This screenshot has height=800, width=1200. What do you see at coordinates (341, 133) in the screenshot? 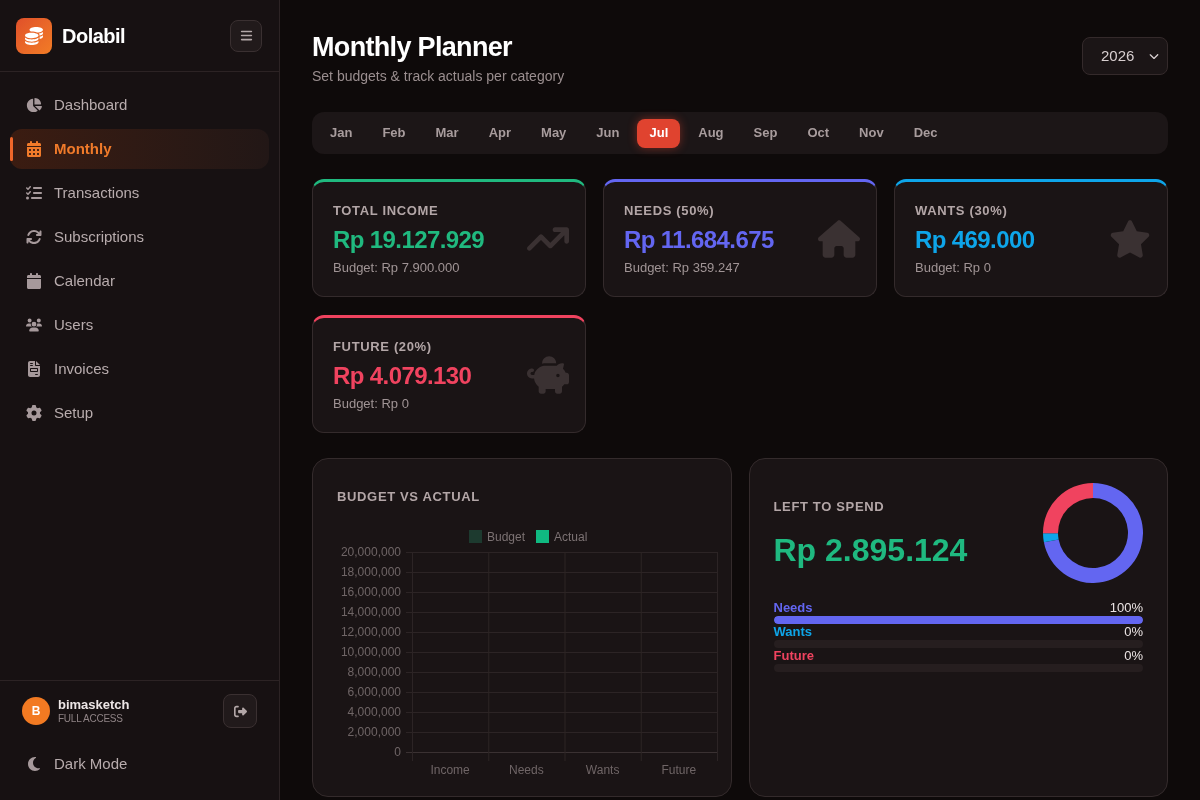
I see `month-tab: Jan` at bounding box center [341, 133].